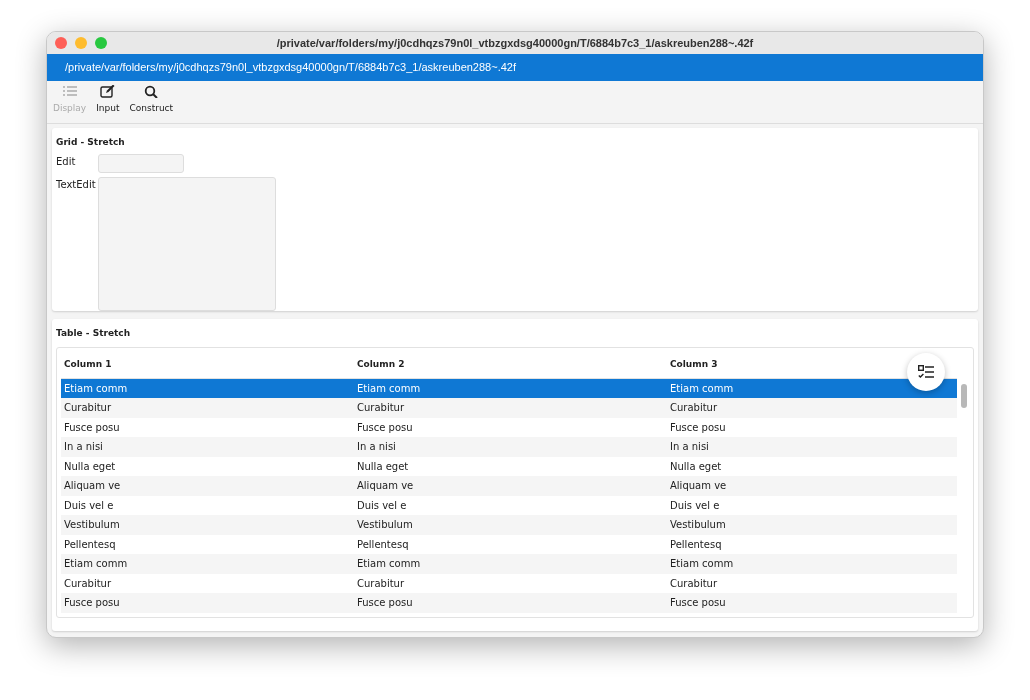 Image resolution: width=1030 pixels, height=700 pixels. I want to click on window-title: /private/var/folders/my/j0cdhqzs79n0l_vtbzgxdsg40000gn/T/6884b7c3_1/askreuben288~.42f, so click(515, 43).